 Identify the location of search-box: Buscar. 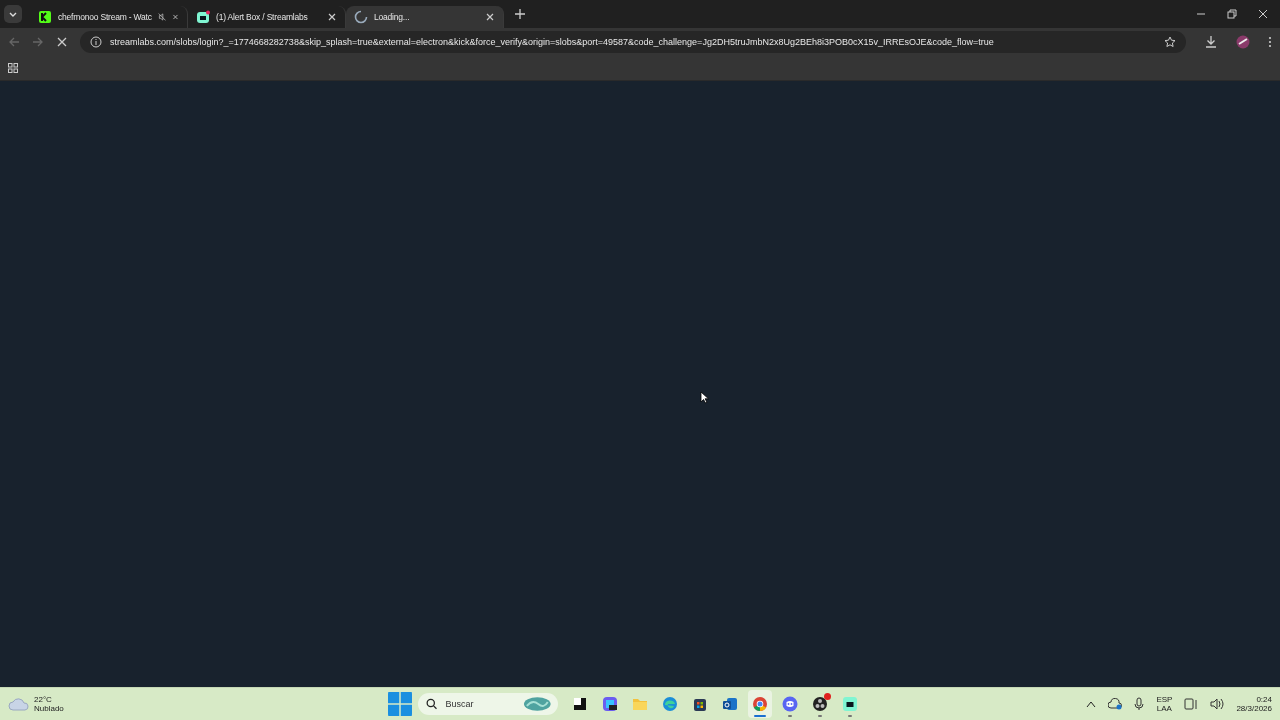
(488, 704).